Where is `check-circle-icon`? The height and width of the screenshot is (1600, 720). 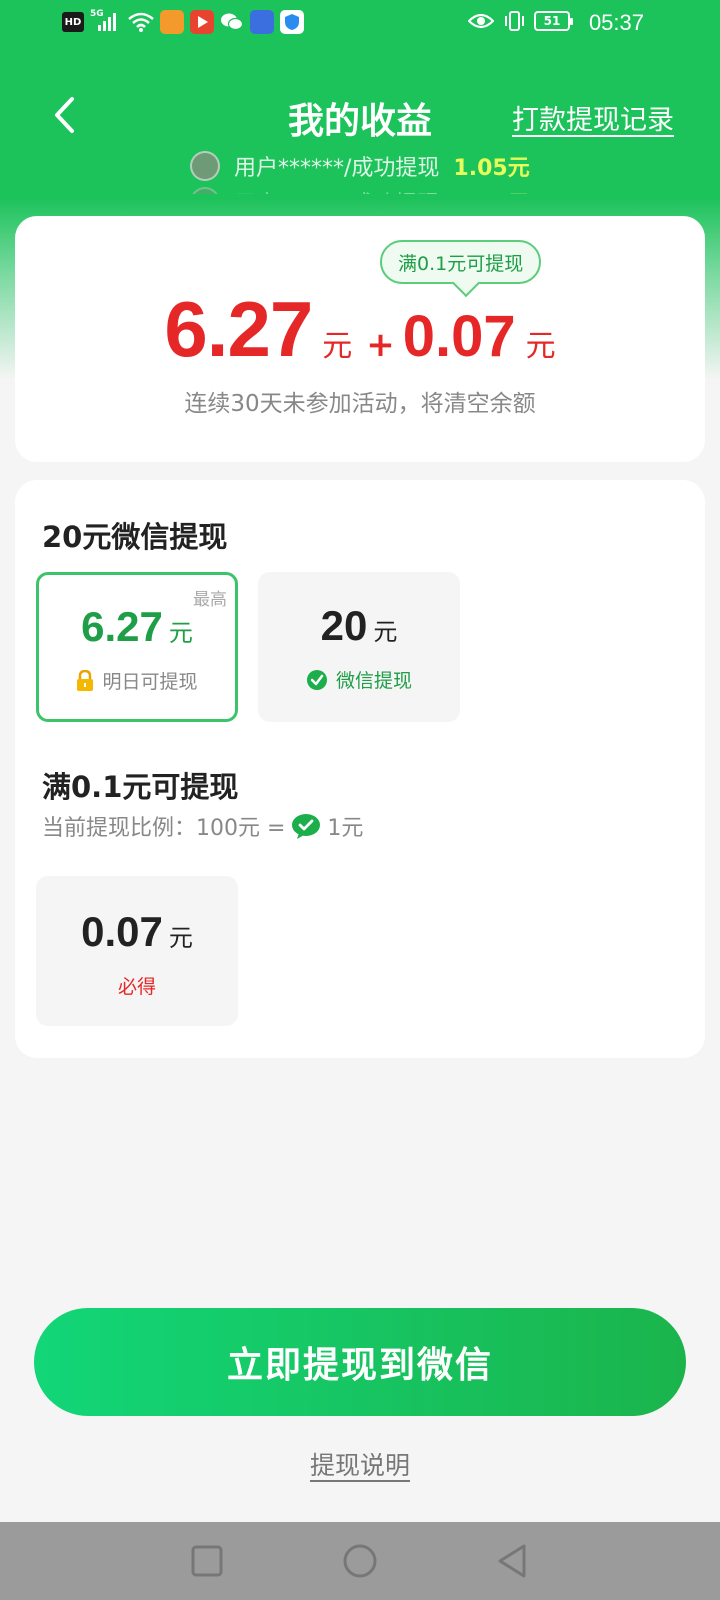
check-circle-icon is located at coordinates (316, 679).